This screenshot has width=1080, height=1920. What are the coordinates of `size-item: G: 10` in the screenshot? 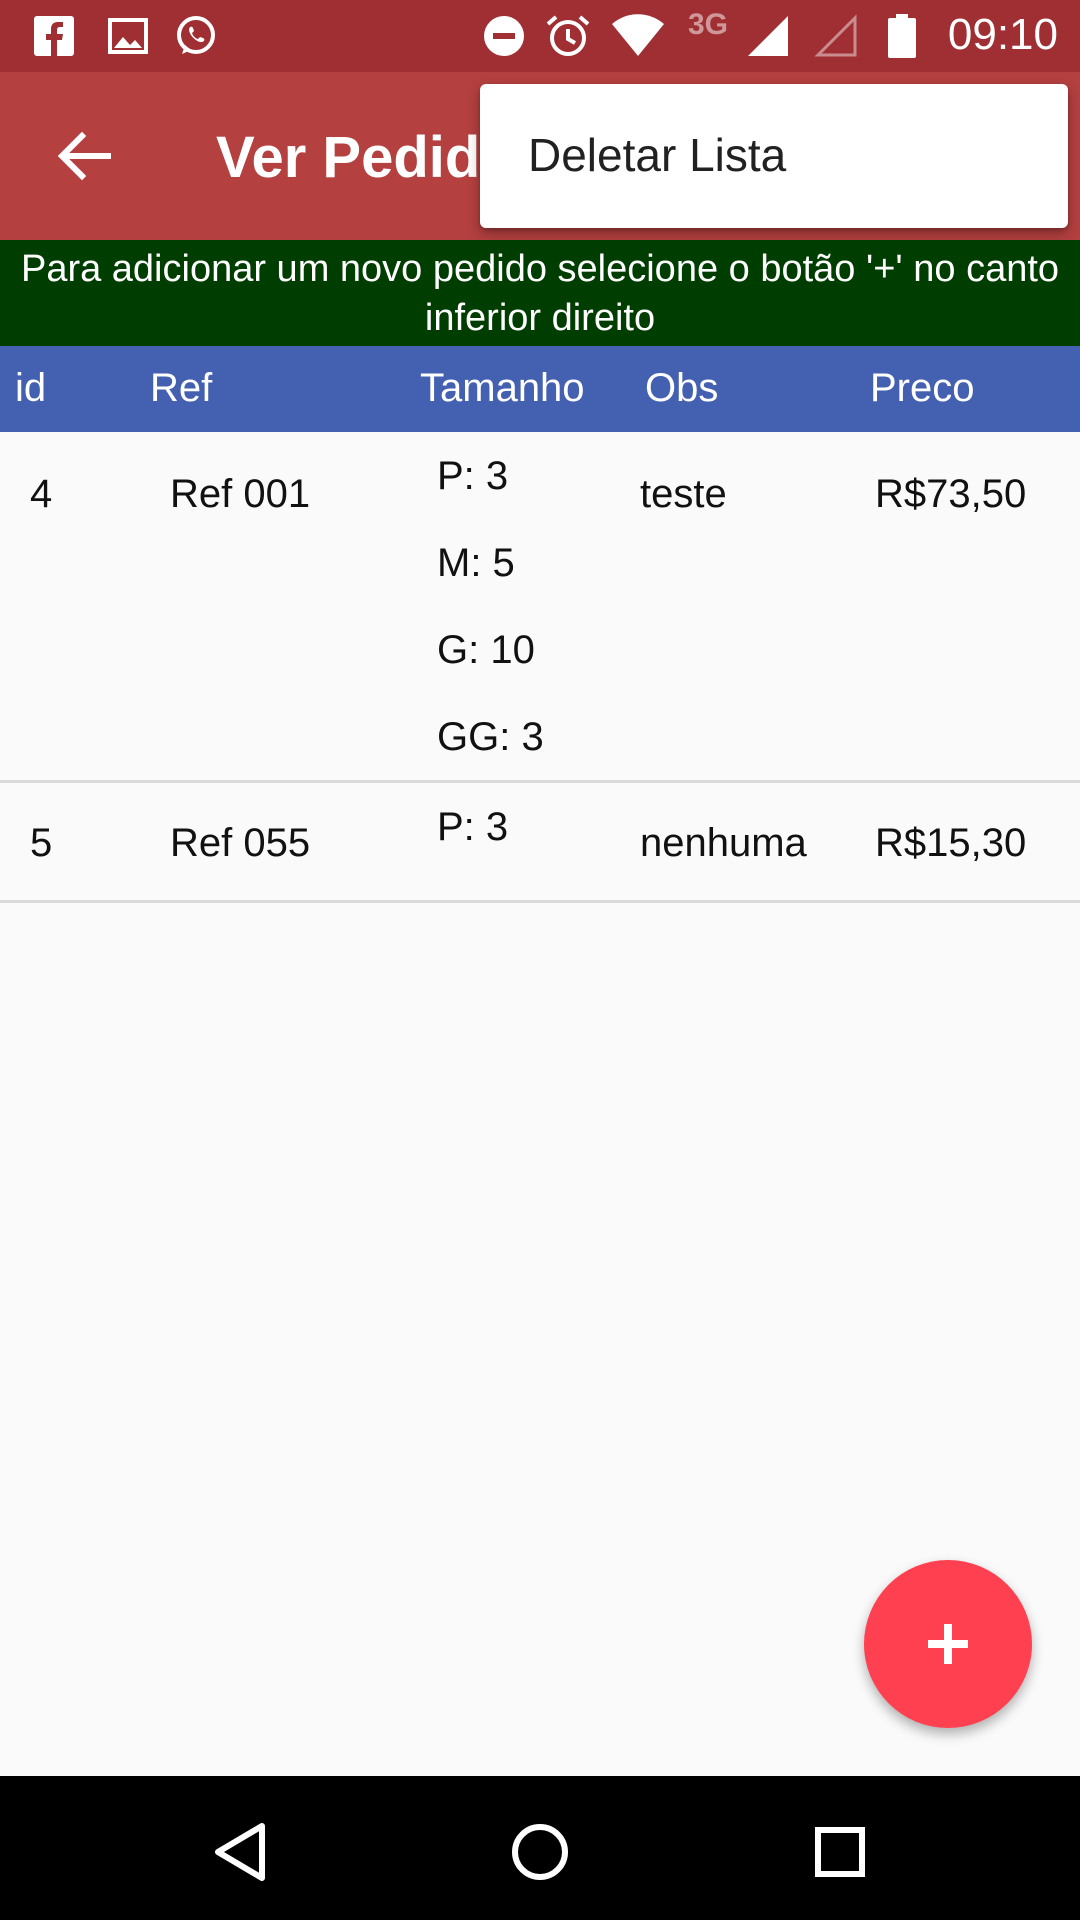 It's located at (486, 650).